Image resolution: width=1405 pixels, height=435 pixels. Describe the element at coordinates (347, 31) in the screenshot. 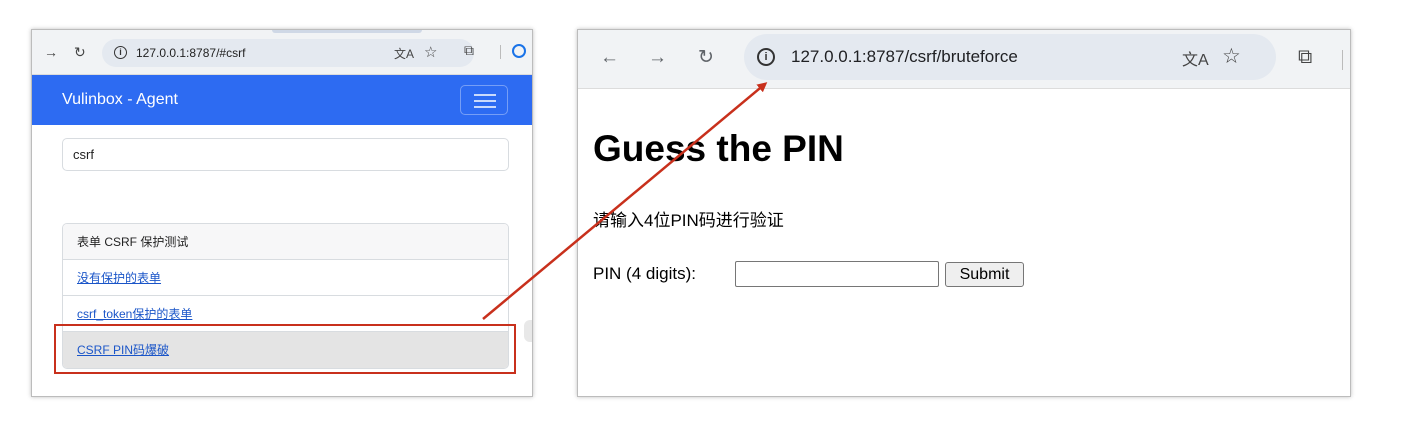

I see `tab-strip-edge` at that location.